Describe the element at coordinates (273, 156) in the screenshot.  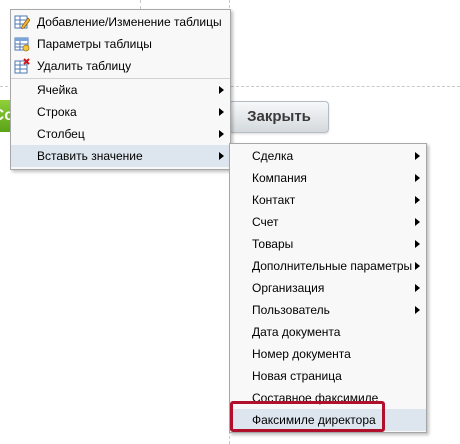
I see `submenu-item-label: Сделка` at that location.